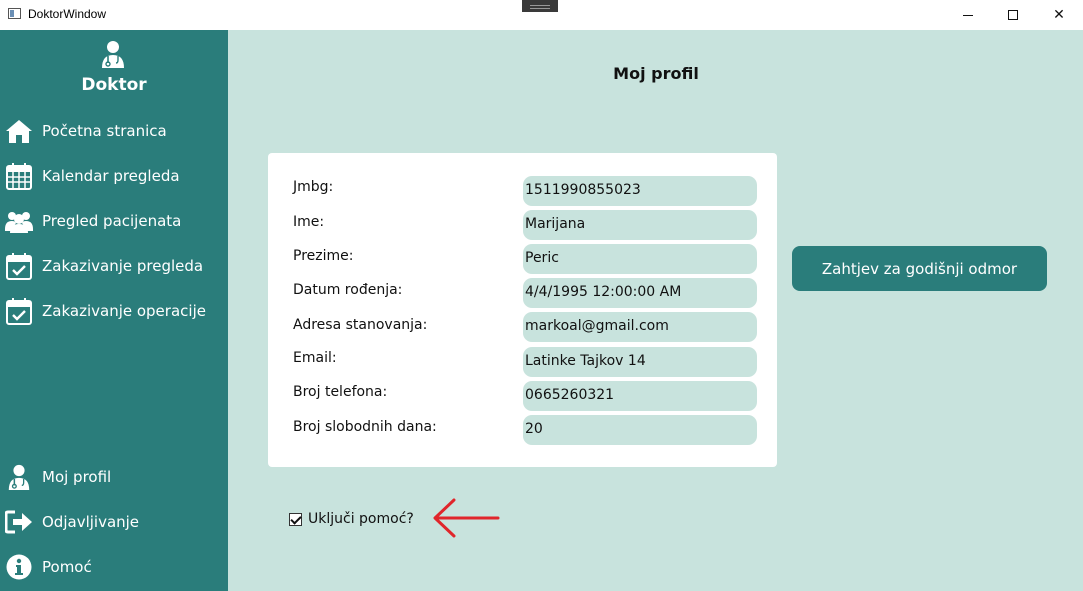  Describe the element at coordinates (14, 13) in the screenshot. I see `app-window-icon` at that location.